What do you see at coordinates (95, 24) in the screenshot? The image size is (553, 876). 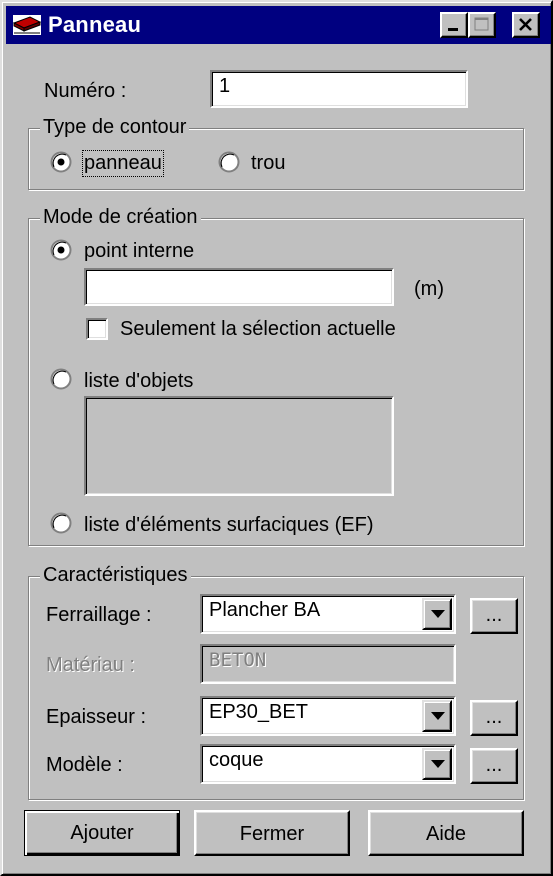 I see `window-title: Panneau` at bounding box center [95, 24].